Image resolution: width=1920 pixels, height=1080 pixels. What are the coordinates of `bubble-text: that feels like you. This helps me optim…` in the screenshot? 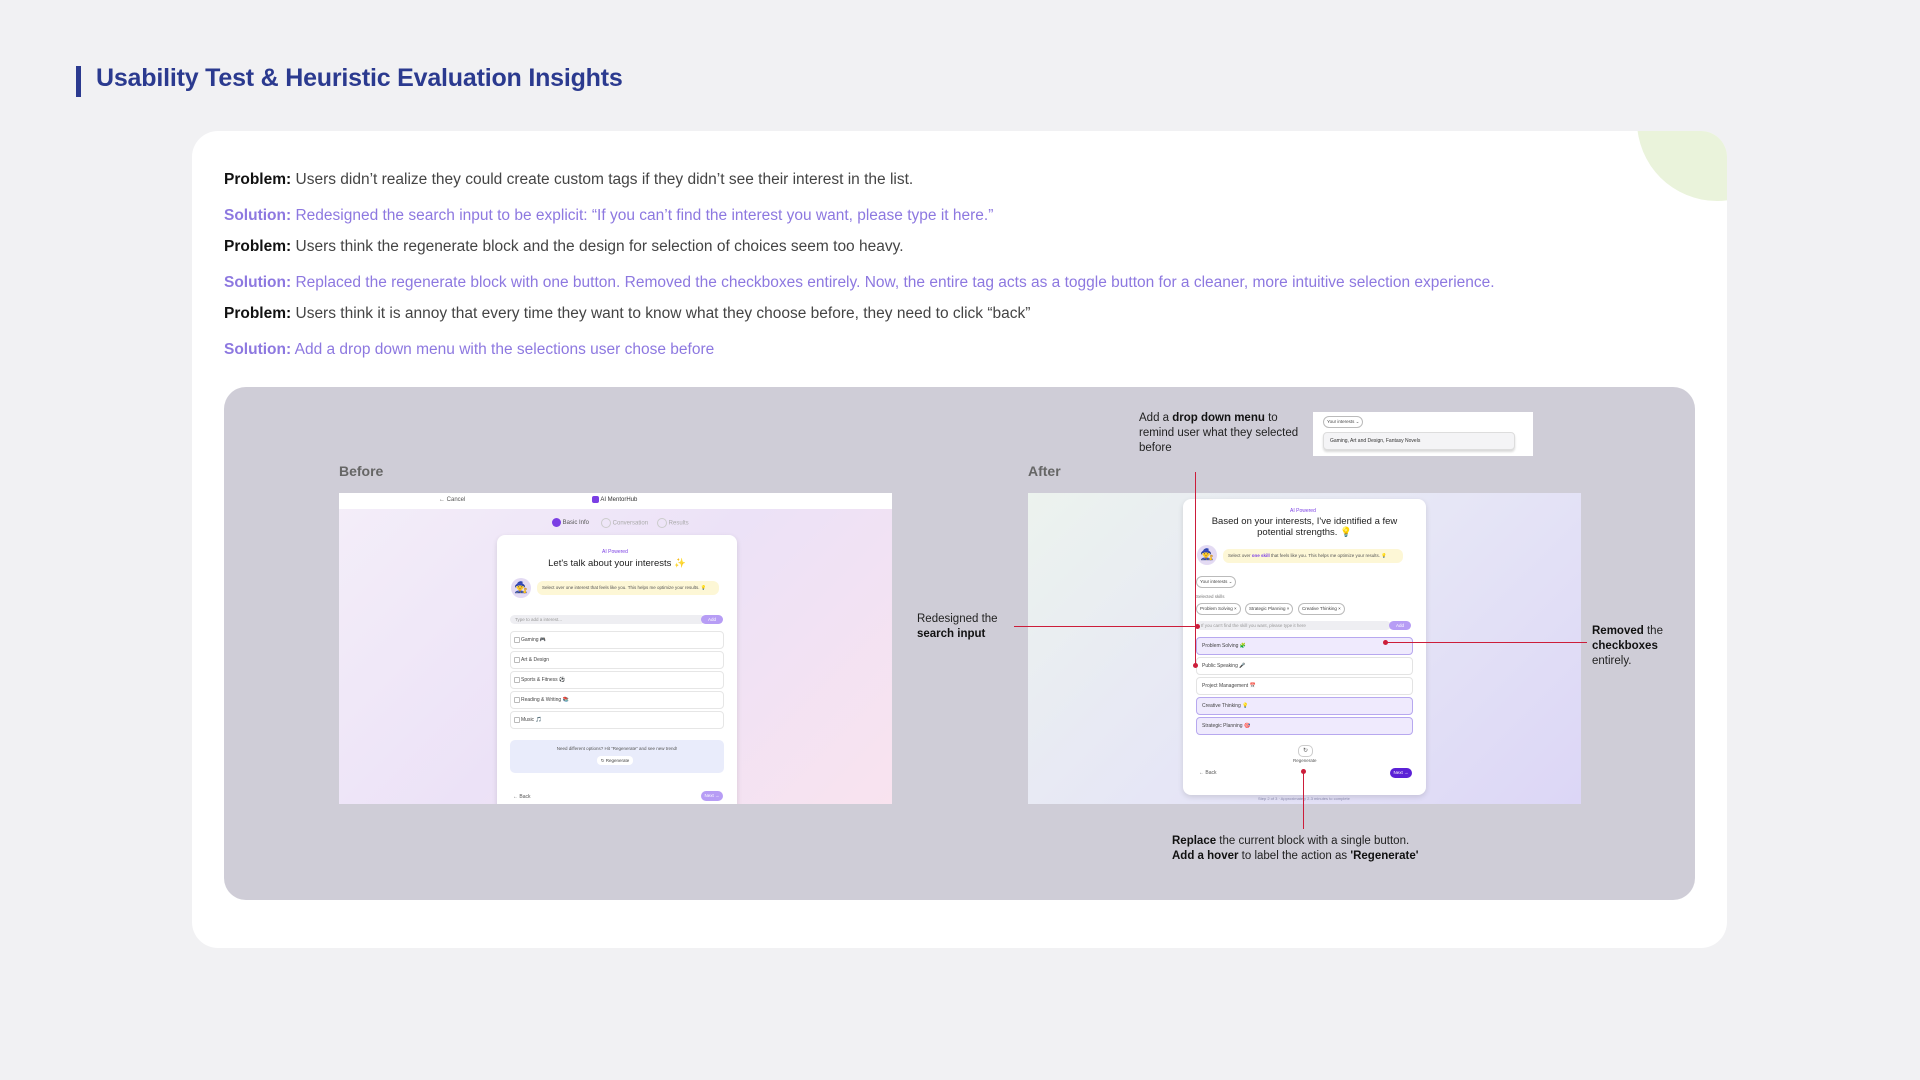 It's located at (1328, 555).